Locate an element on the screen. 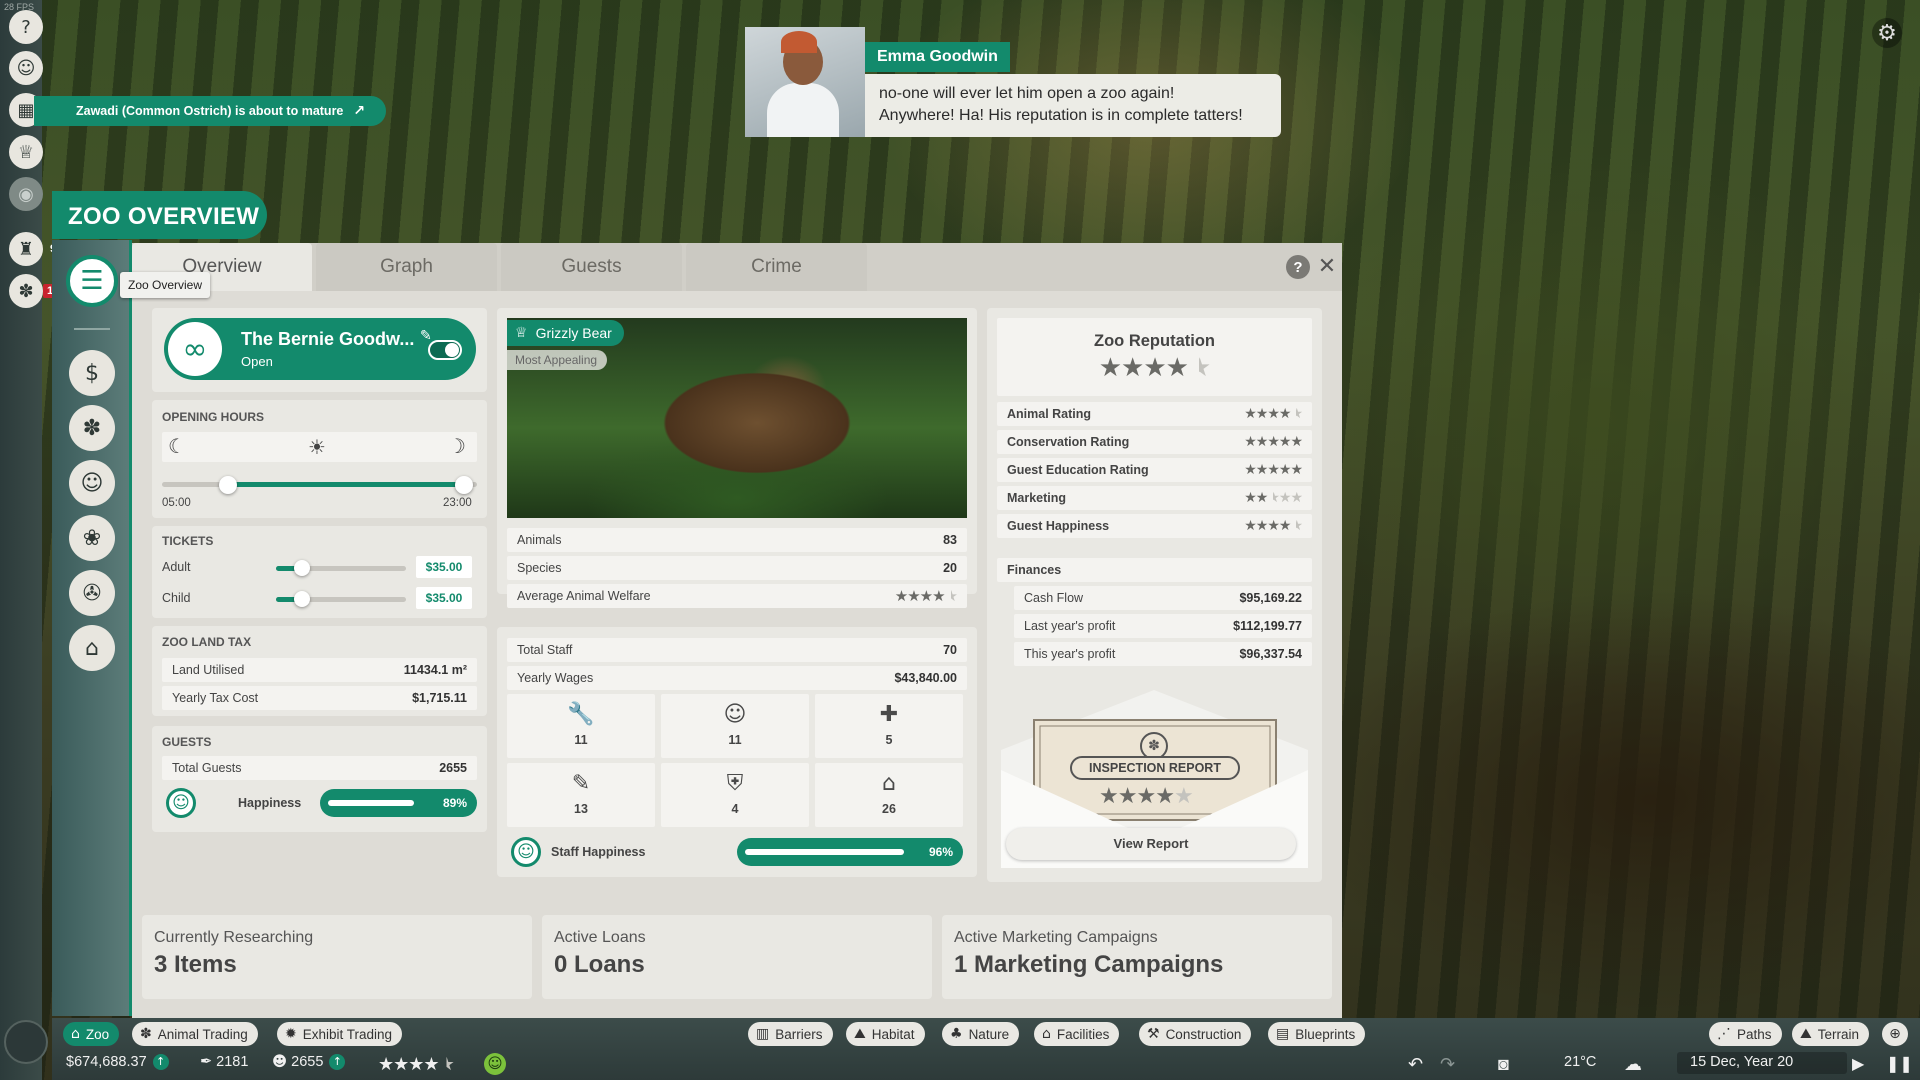 This screenshot has width=1920, height=1080. zoo-rating-stars: ★ ★ ★ ★ ★ is located at coordinates (416, 1064).